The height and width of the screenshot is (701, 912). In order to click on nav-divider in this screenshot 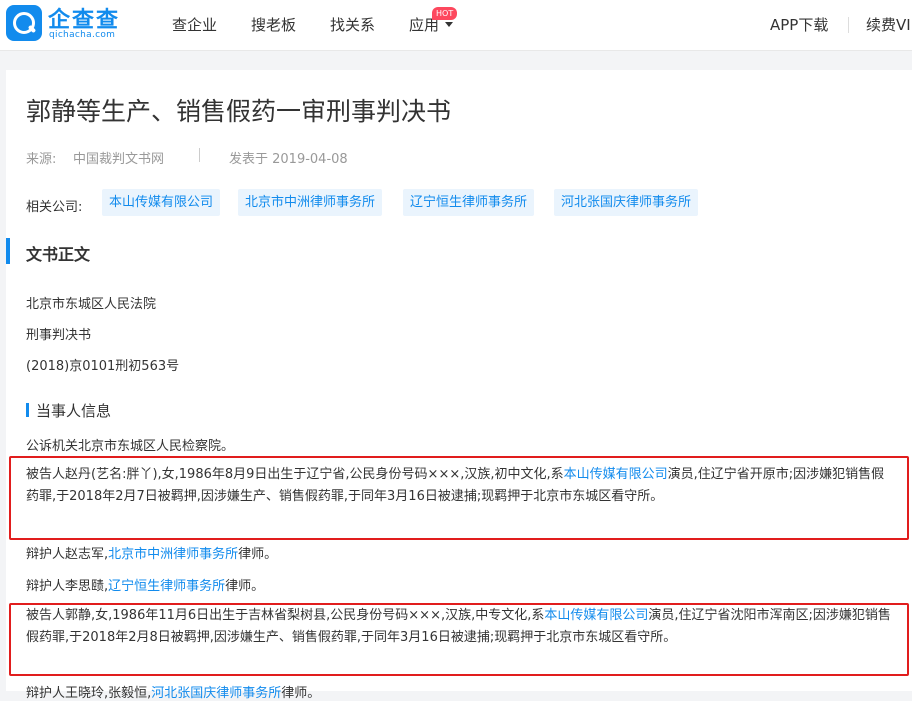, I will do `click(848, 25)`.